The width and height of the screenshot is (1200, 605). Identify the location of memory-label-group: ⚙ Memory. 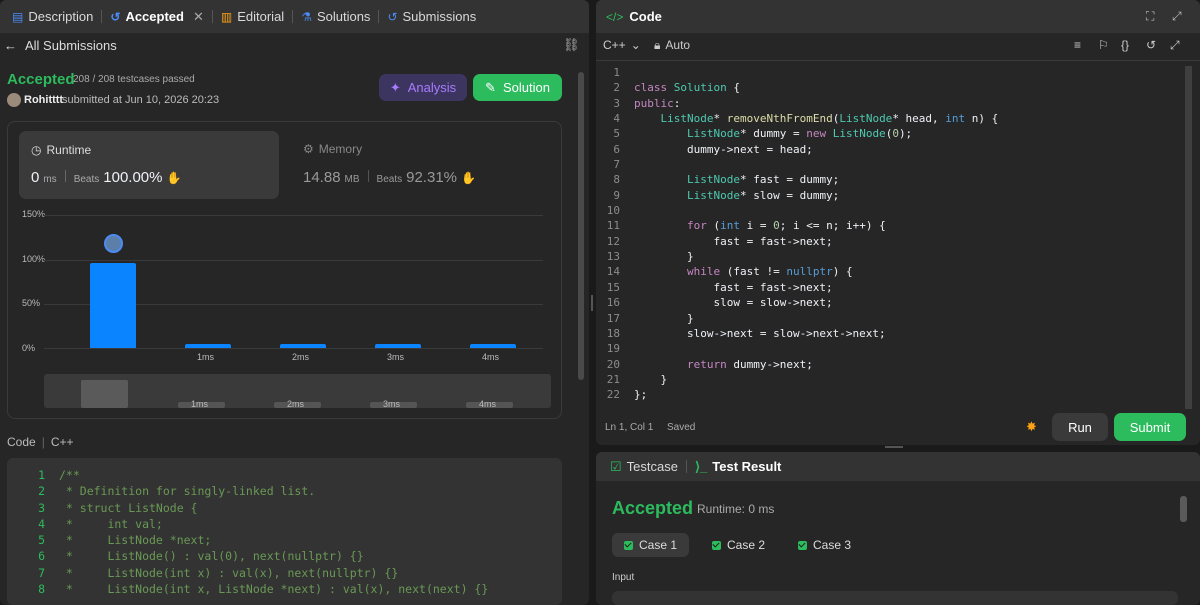
(332, 149).